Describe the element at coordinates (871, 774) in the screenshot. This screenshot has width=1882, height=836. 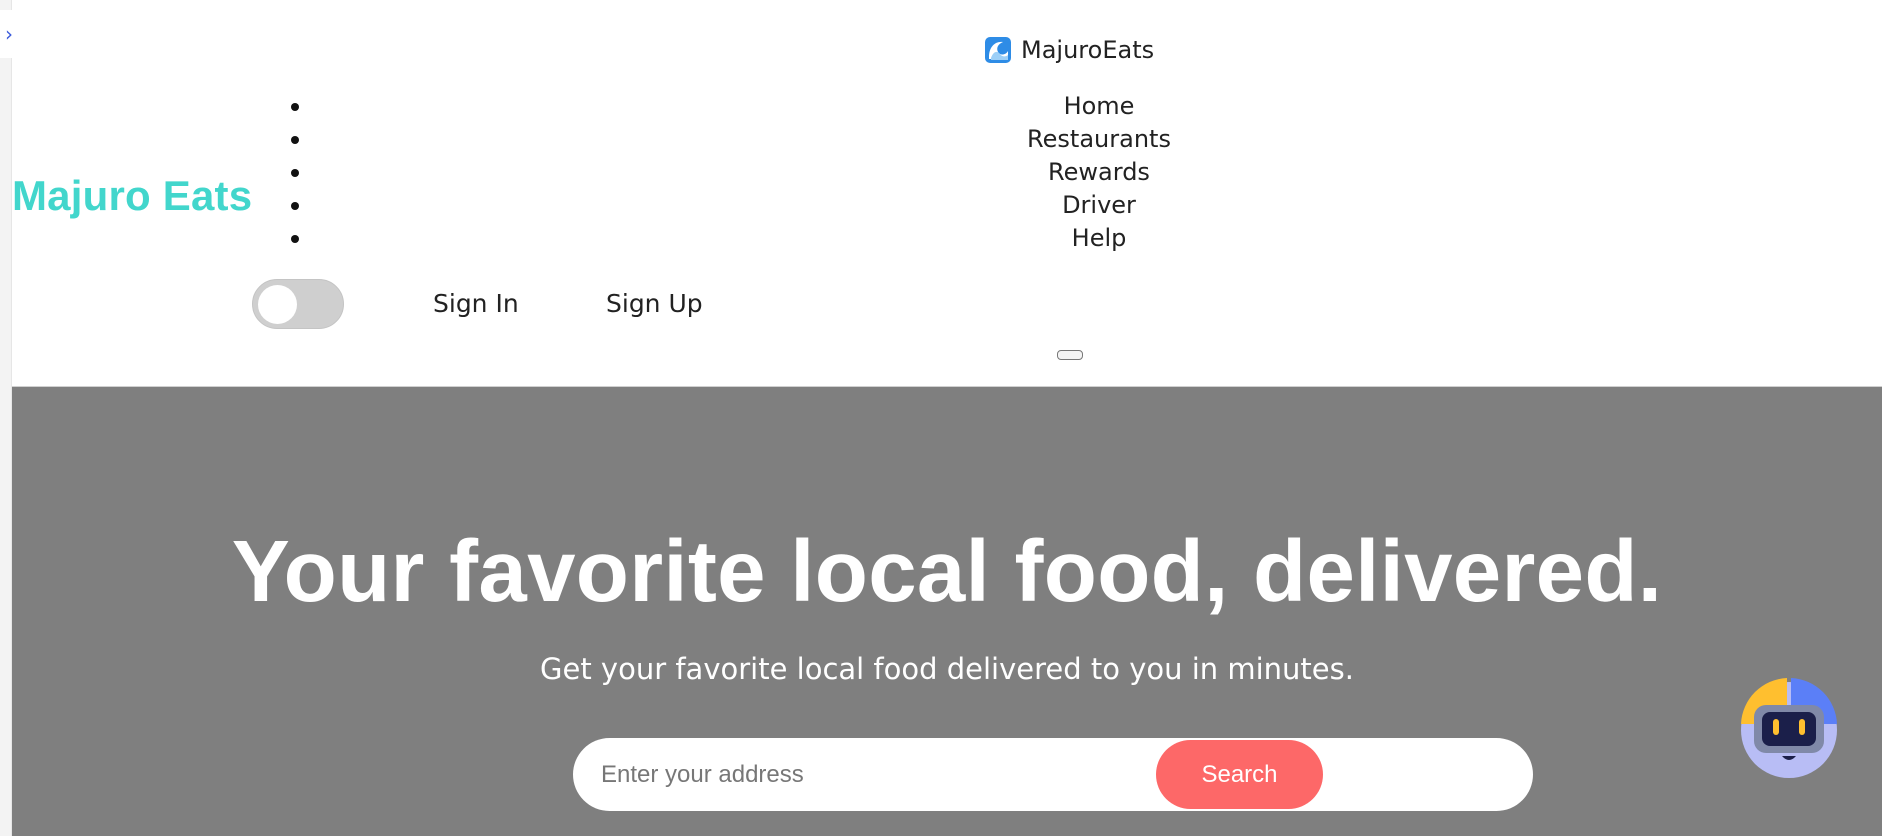
I see `address-input` at that location.